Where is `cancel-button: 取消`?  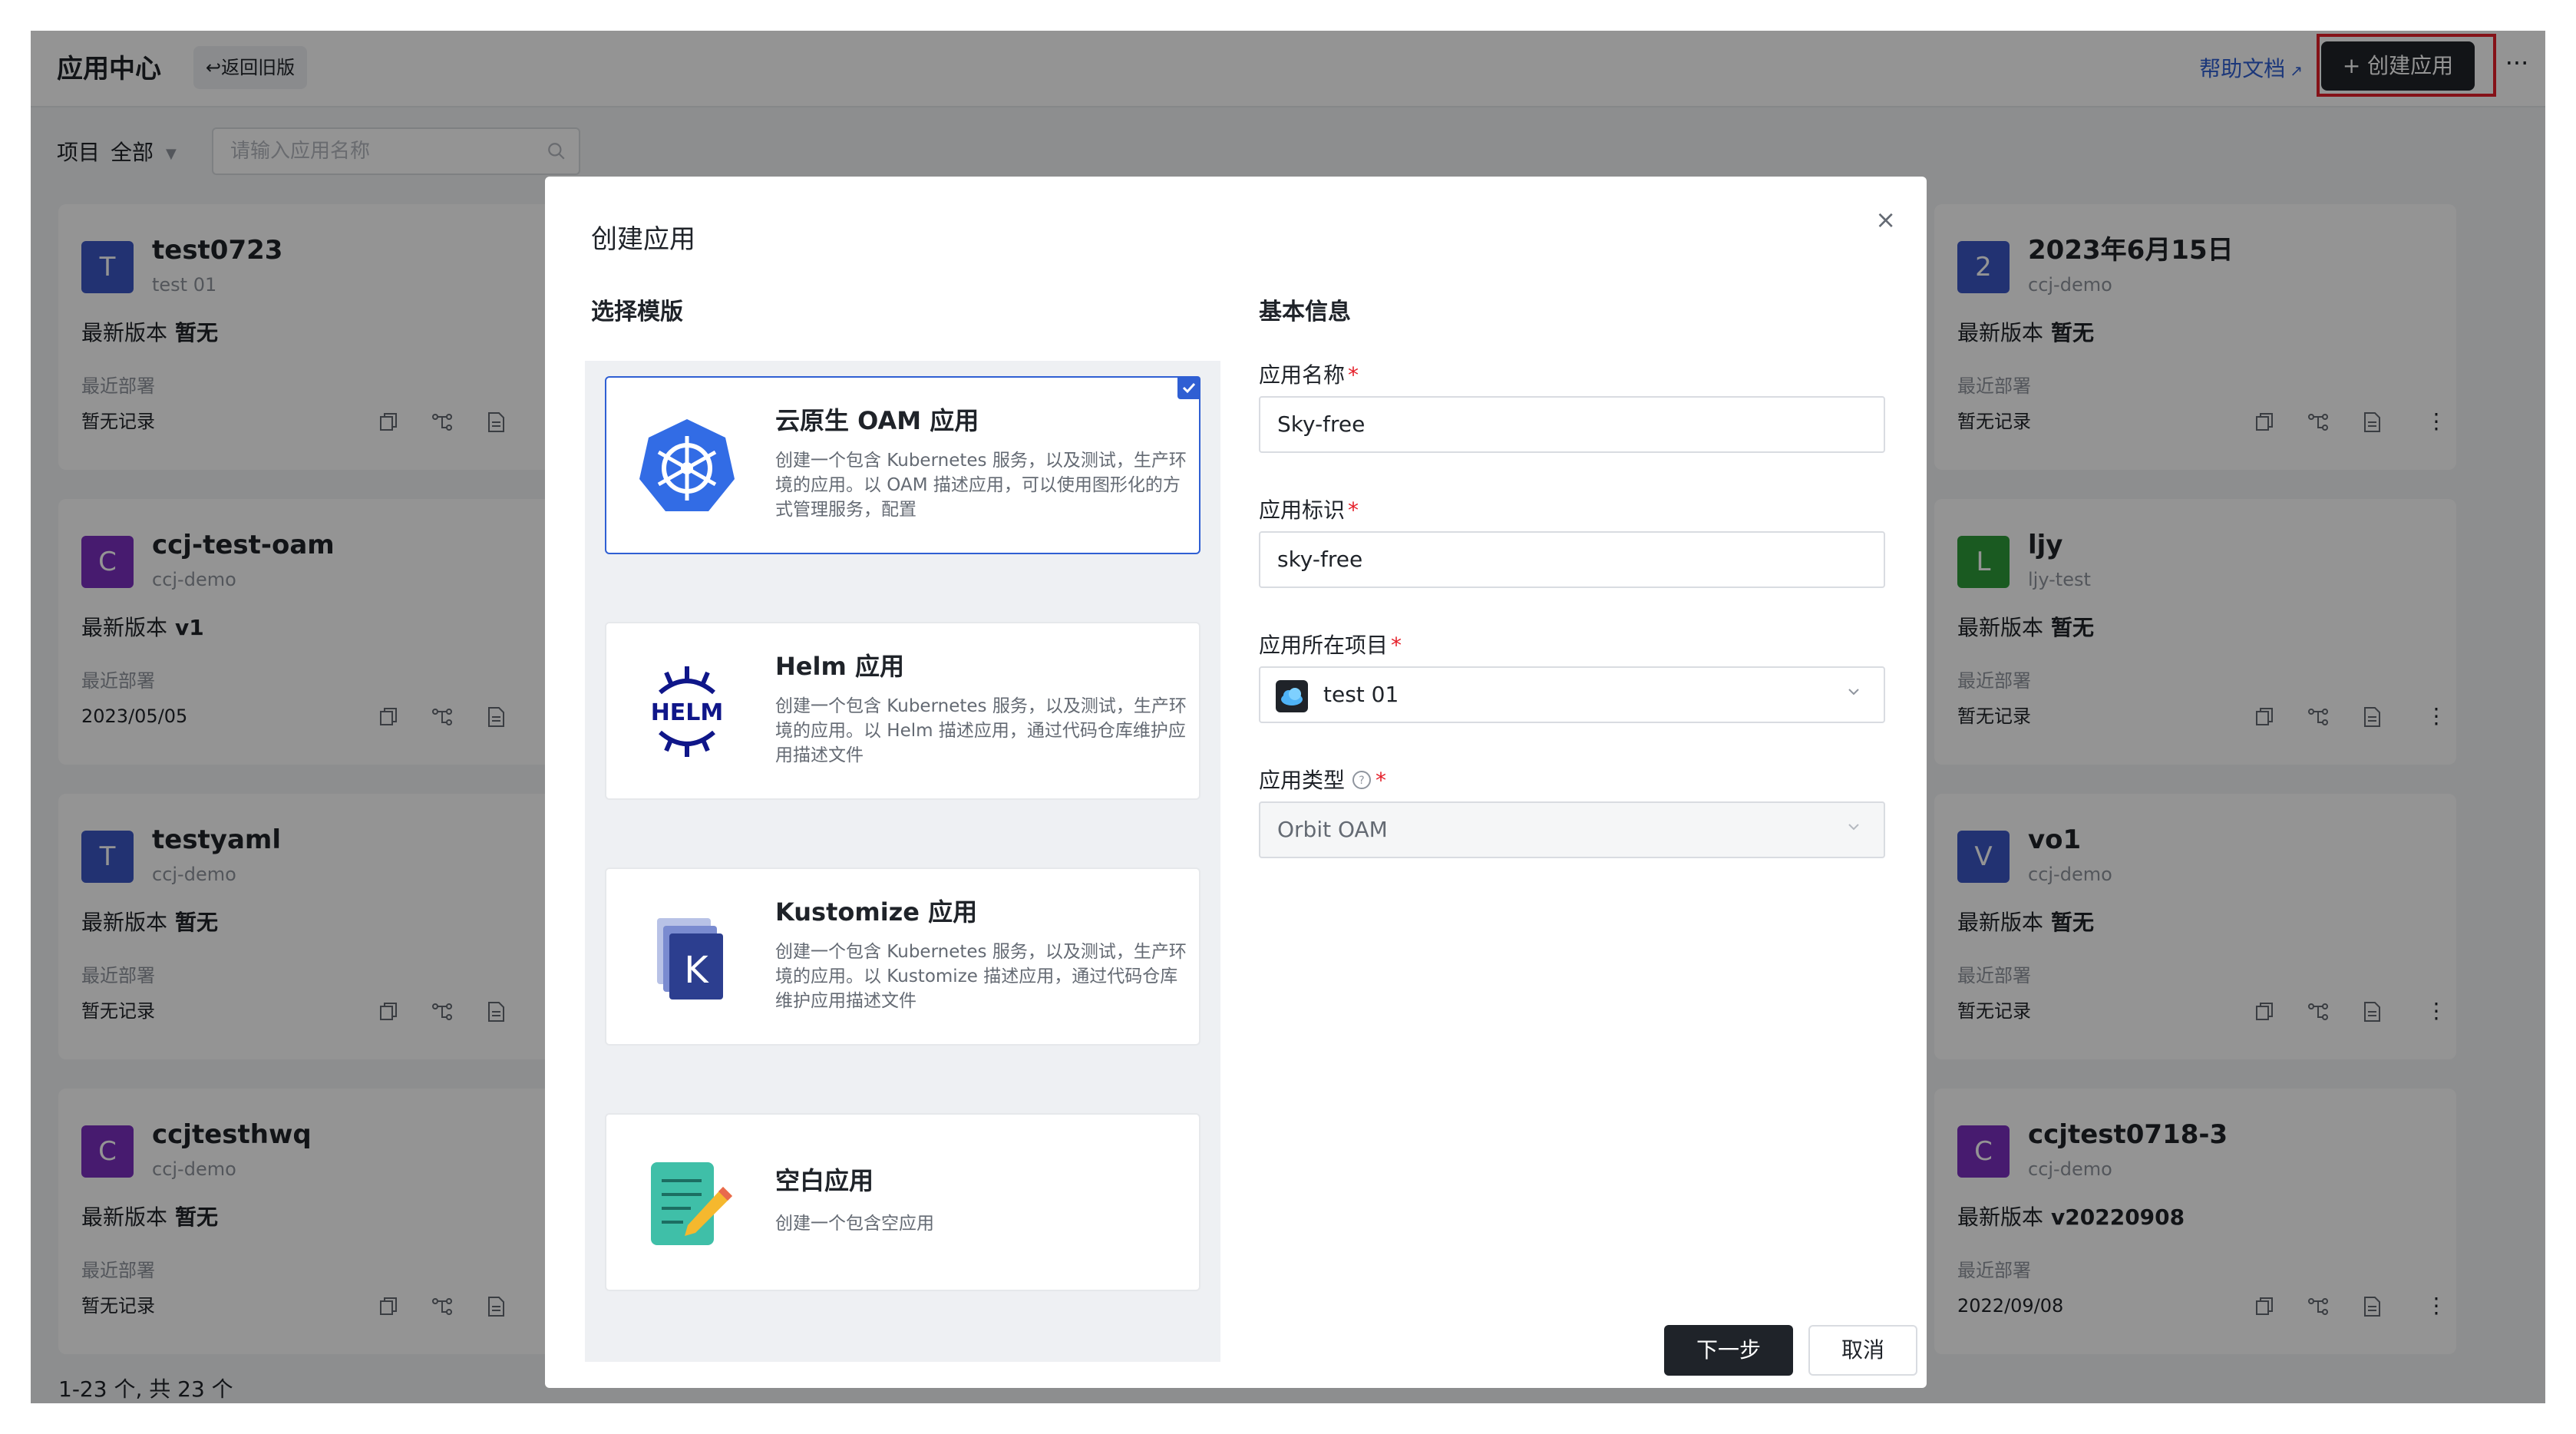 cancel-button: 取消 is located at coordinates (1862, 1350).